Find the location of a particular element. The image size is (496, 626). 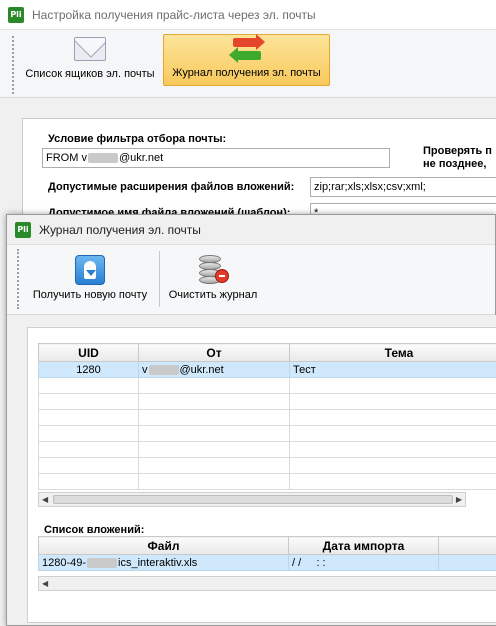

database-clear-icon is located at coordinates (213, 270).